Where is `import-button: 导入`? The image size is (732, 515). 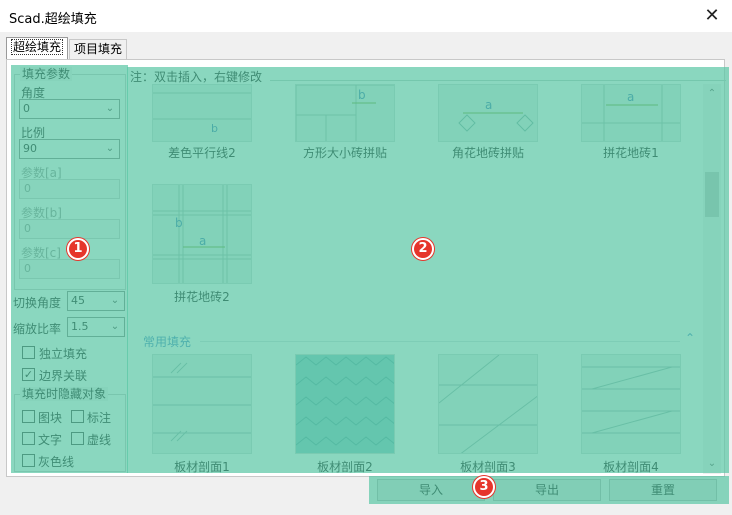
import-button: 导入 is located at coordinates (431, 490).